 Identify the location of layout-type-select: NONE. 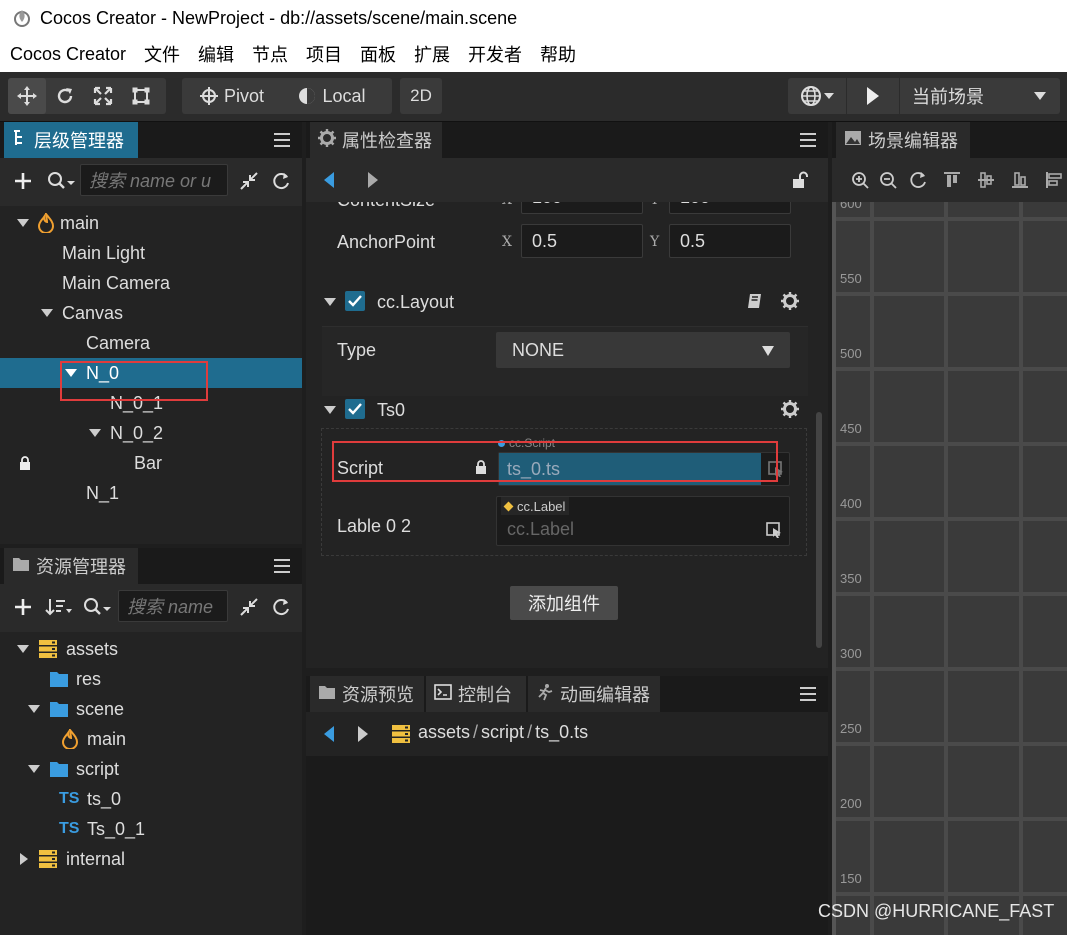
(643, 350).